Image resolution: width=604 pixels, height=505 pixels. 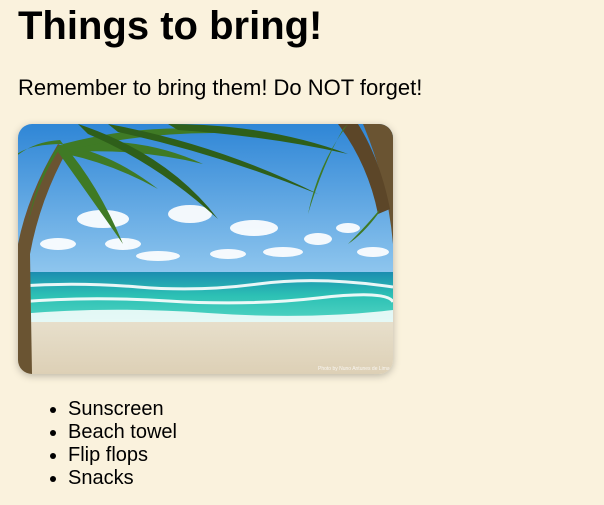 I want to click on photo-credit: Photo by Nuno Antunes de Lima, so click(x=354, y=369).